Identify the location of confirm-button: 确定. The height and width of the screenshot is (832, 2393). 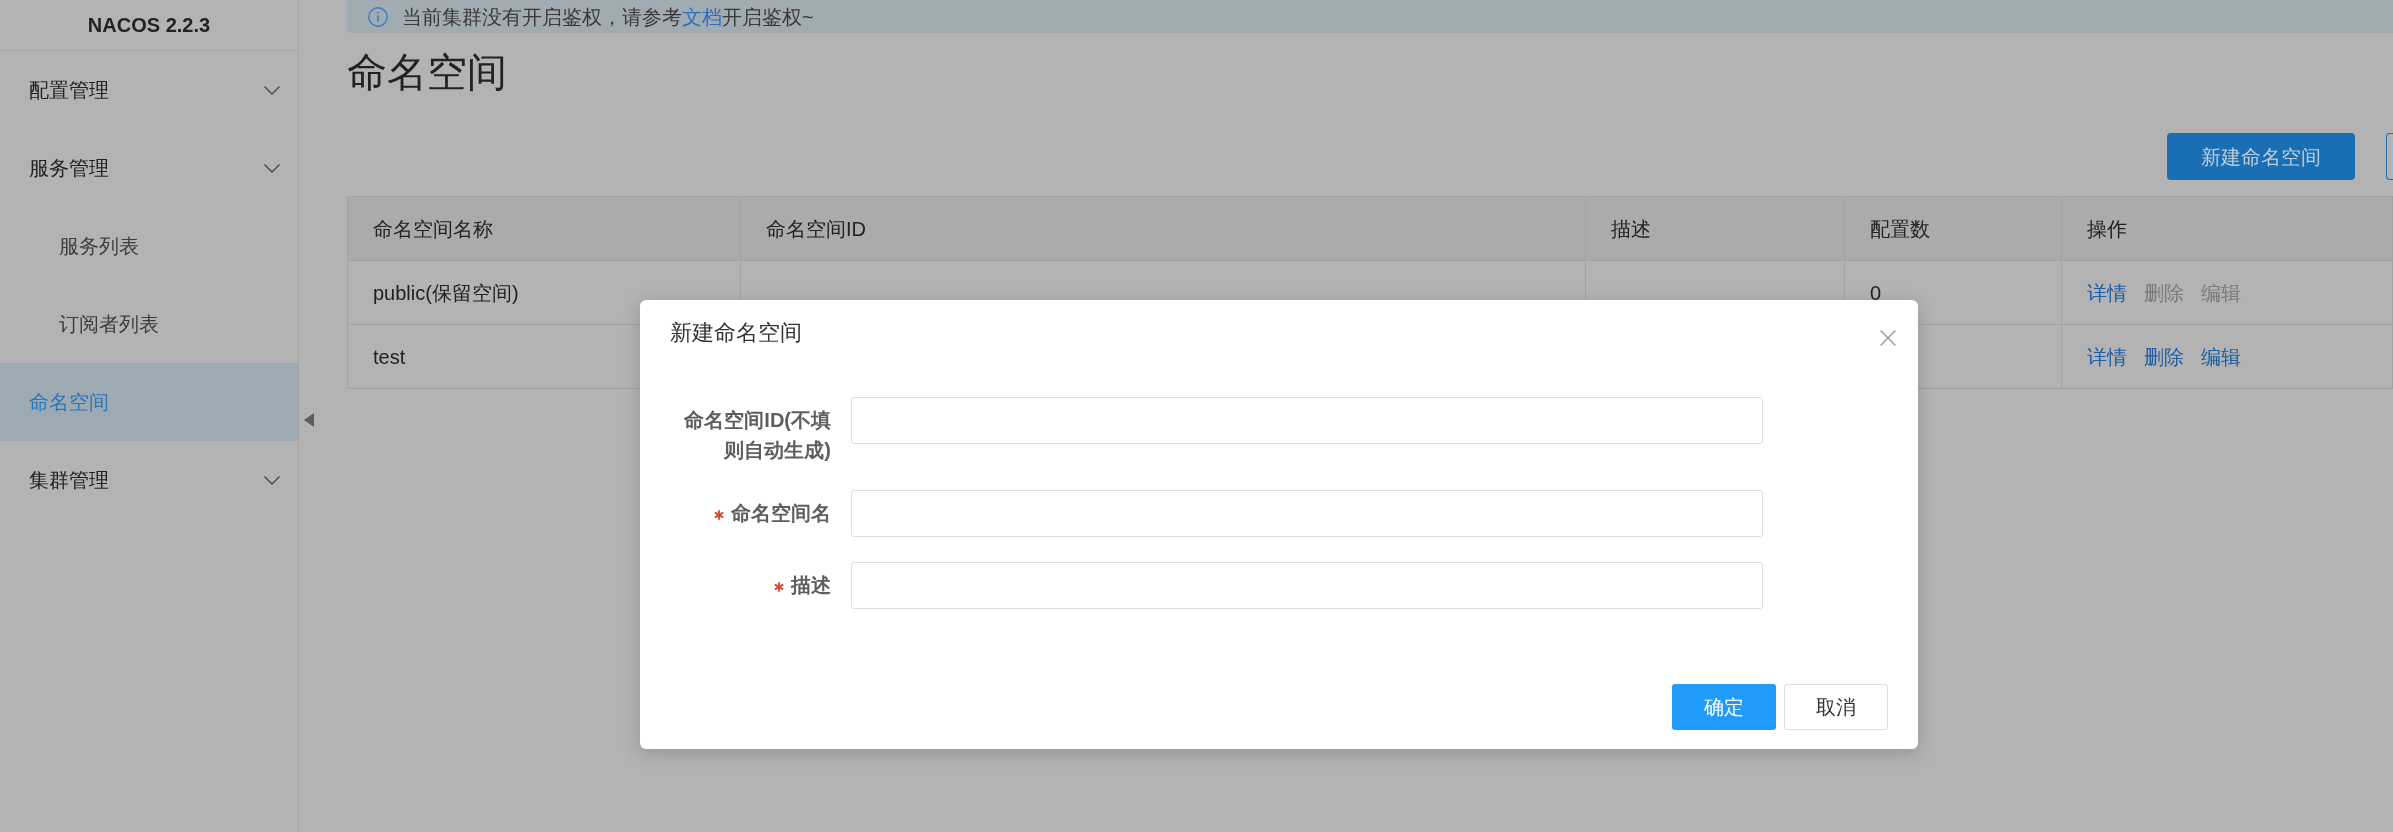
(1724, 707).